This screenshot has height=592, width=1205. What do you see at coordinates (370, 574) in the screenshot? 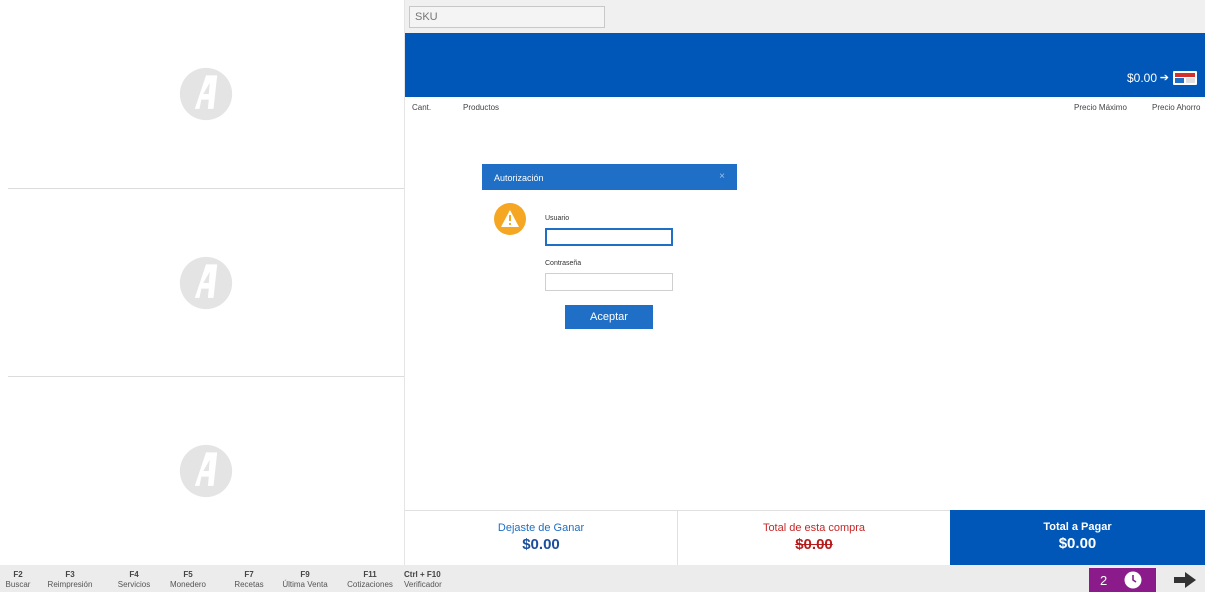
I see `shortcut-key: F11` at bounding box center [370, 574].